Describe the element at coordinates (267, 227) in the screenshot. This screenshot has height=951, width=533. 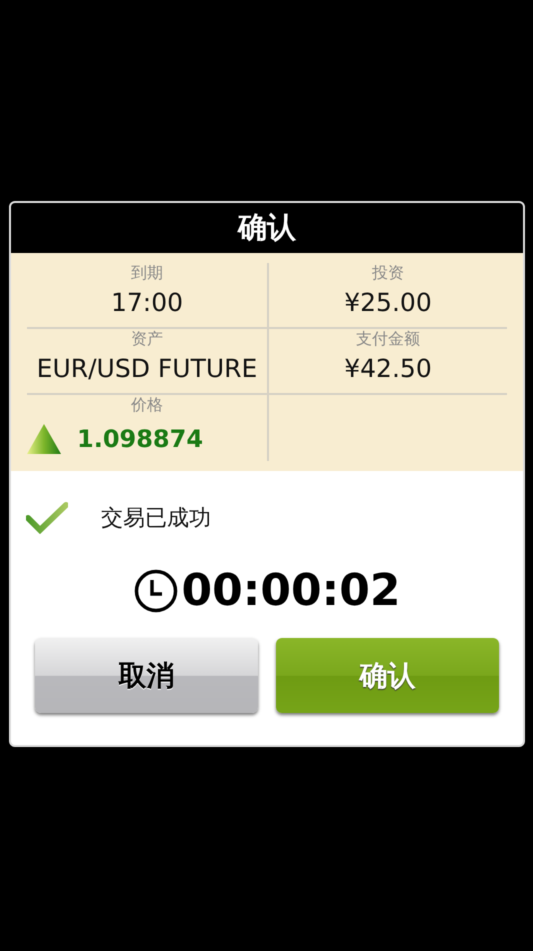
I see `dialog-title: 确认` at that location.